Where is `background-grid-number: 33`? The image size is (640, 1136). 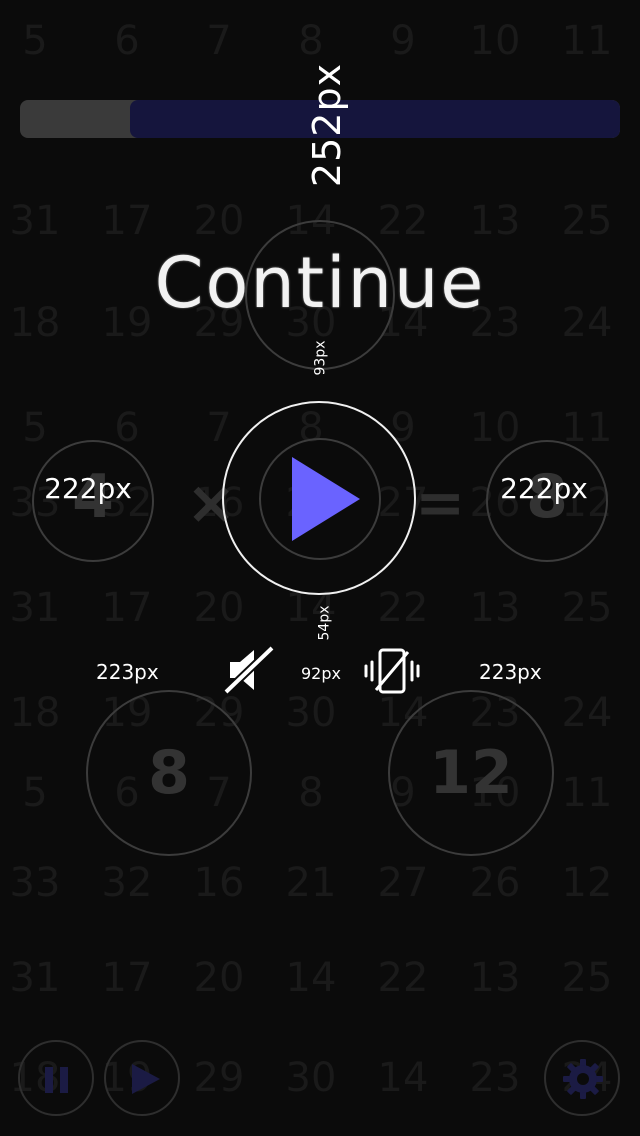 background-grid-number: 33 is located at coordinates (35, 883).